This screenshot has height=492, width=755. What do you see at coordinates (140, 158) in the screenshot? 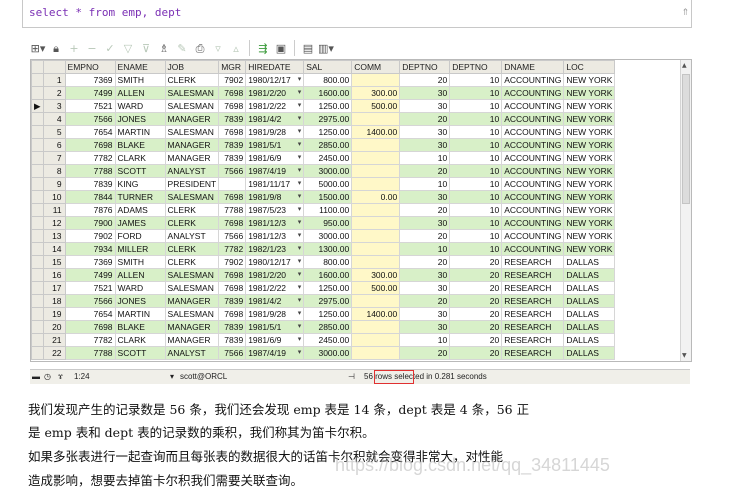
I see `table-cell: CLARK` at bounding box center [140, 158].